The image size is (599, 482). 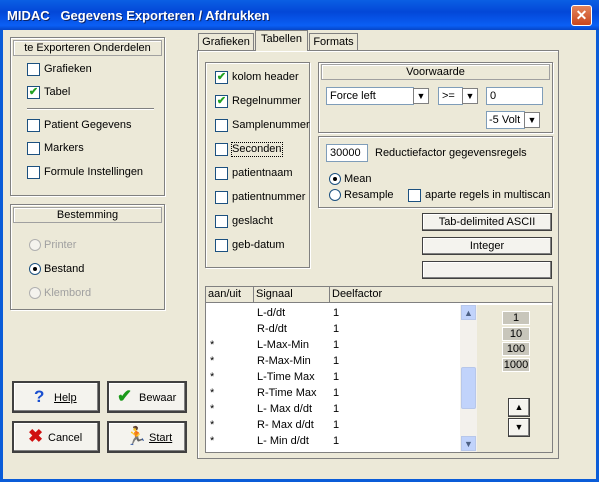 I want to click on voorwaarde-title: Voorwaarde, so click(x=435, y=72).